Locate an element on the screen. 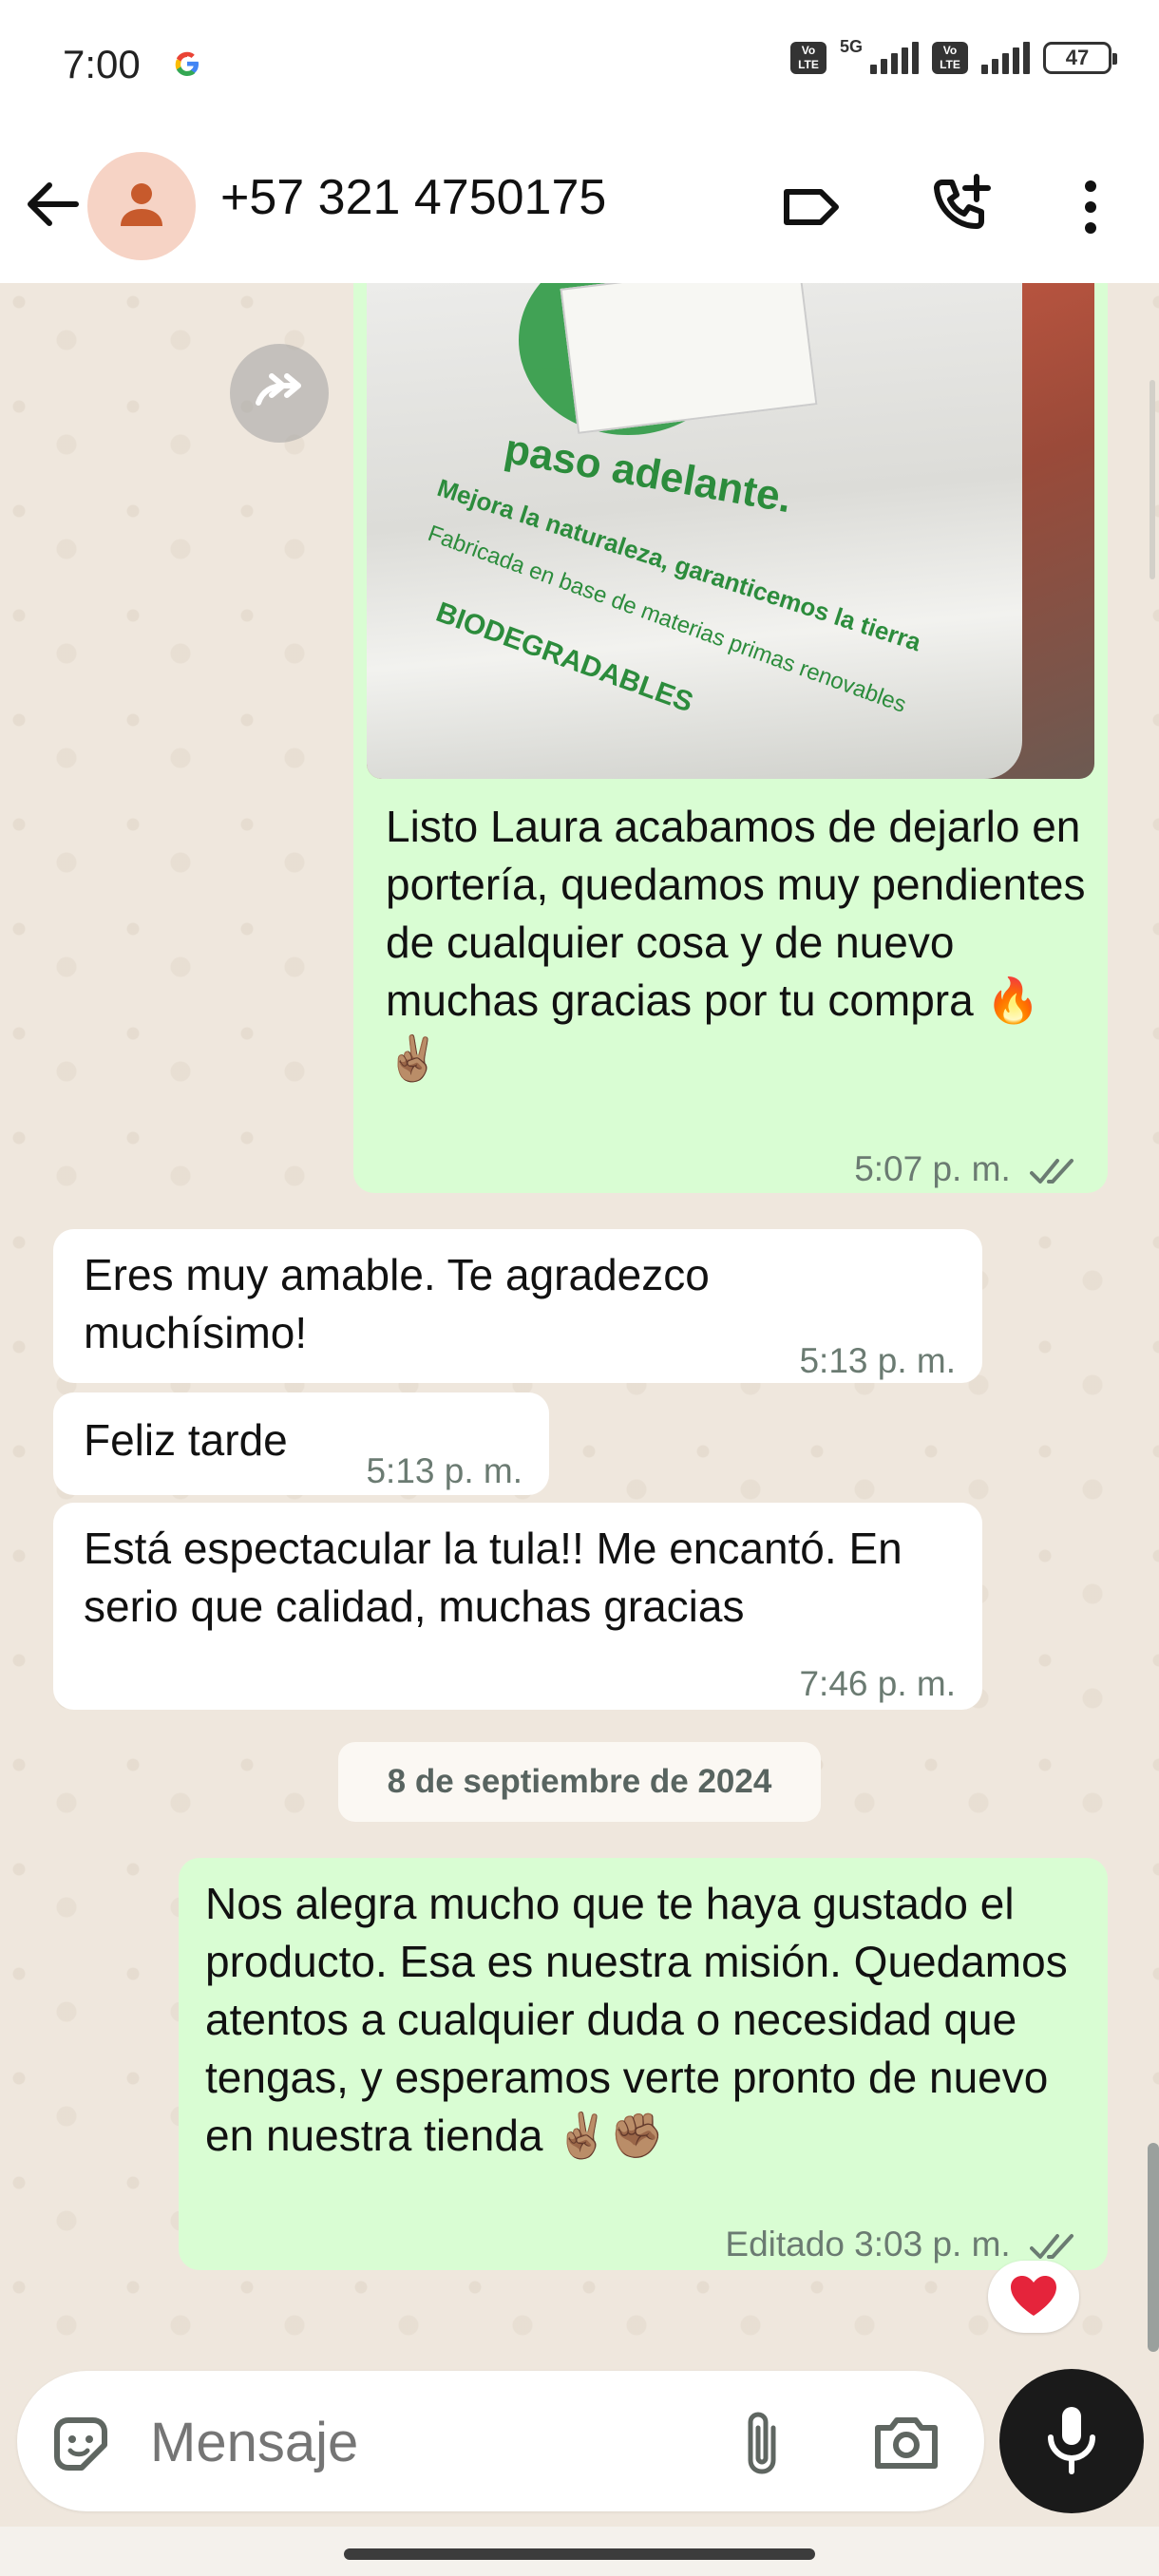 Image resolution: width=1159 pixels, height=2576 pixels. heart-icon is located at coordinates (1033, 2296).